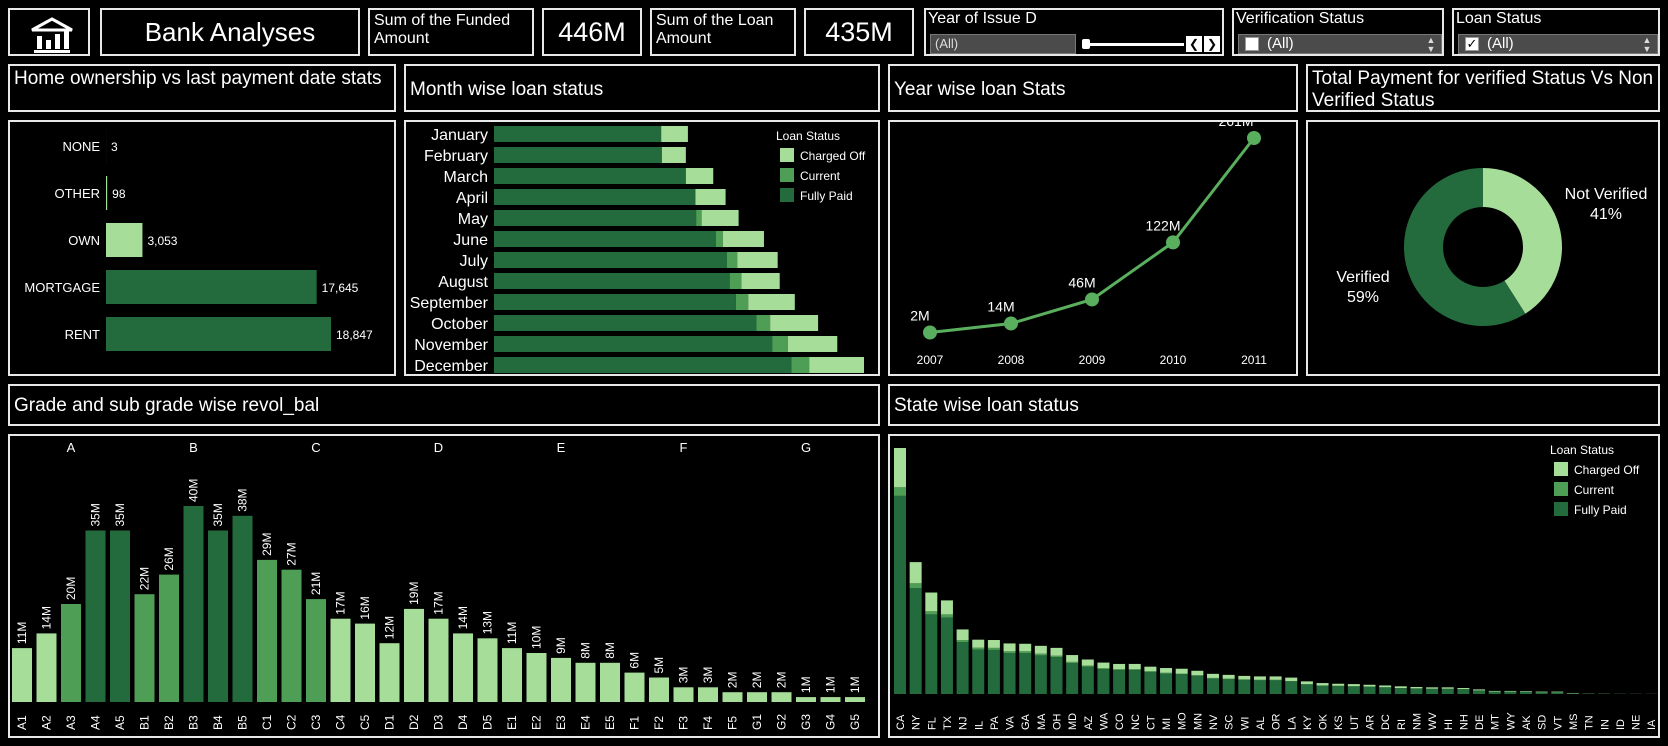 This screenshot has height=746, width=1668. Describe the element at coordinates (635, 660) in the screenshot. I see `grade-value-label: 6M` at that location.